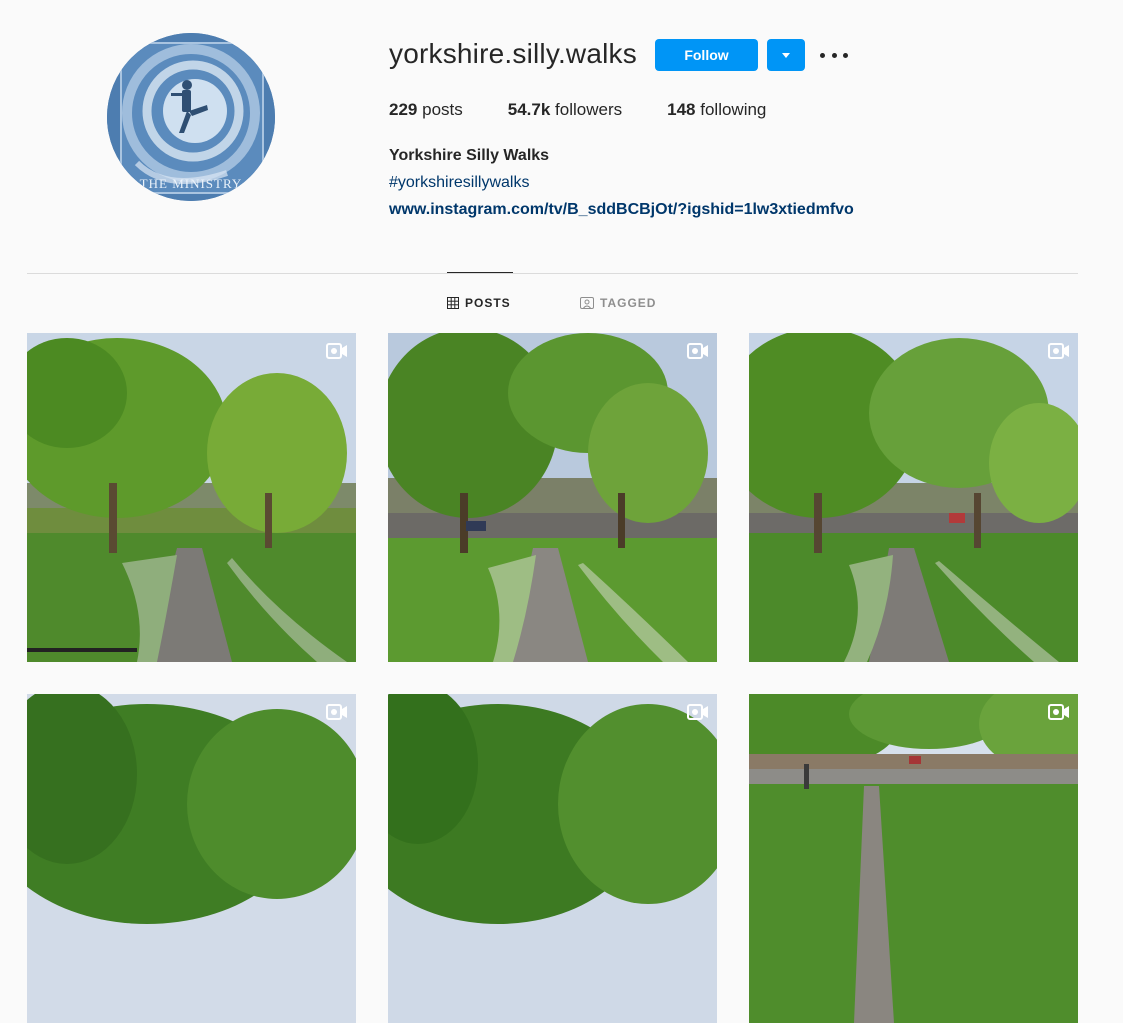 This screenshot has width=1123, height=1023. I want to click on tabs-divider, so click(552, 273).